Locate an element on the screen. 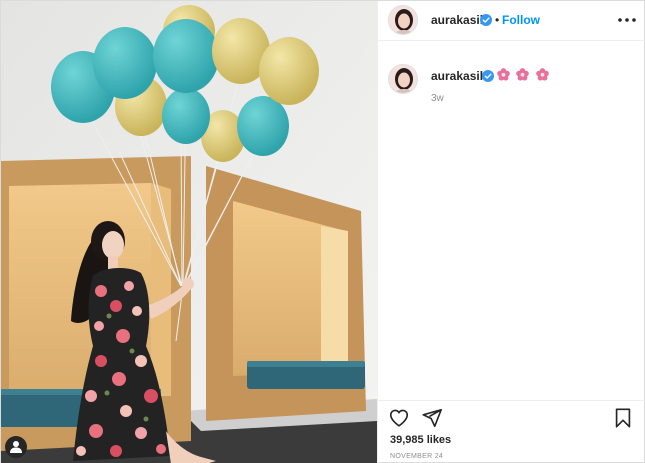 This screenshot has height=463, width=645. post-date: NOVEMBER 24 is located at coordinates (416, 456).